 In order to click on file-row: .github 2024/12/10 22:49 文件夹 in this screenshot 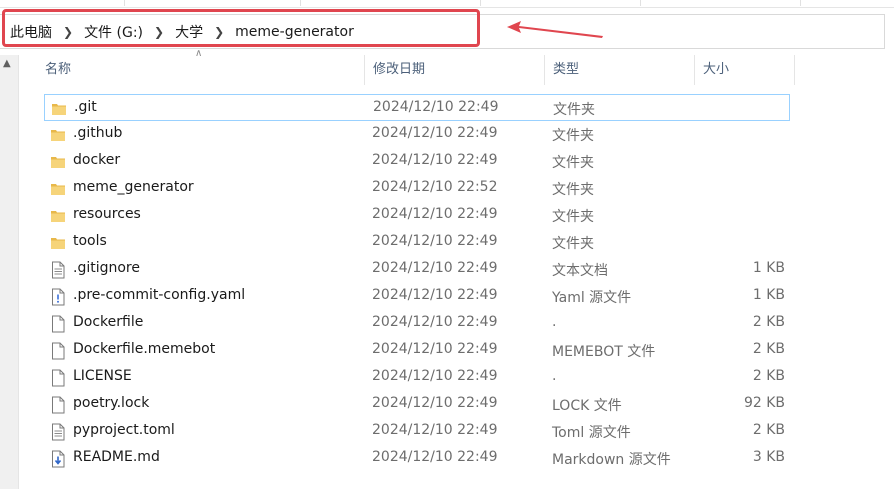, I will do `click(417, 134)`.